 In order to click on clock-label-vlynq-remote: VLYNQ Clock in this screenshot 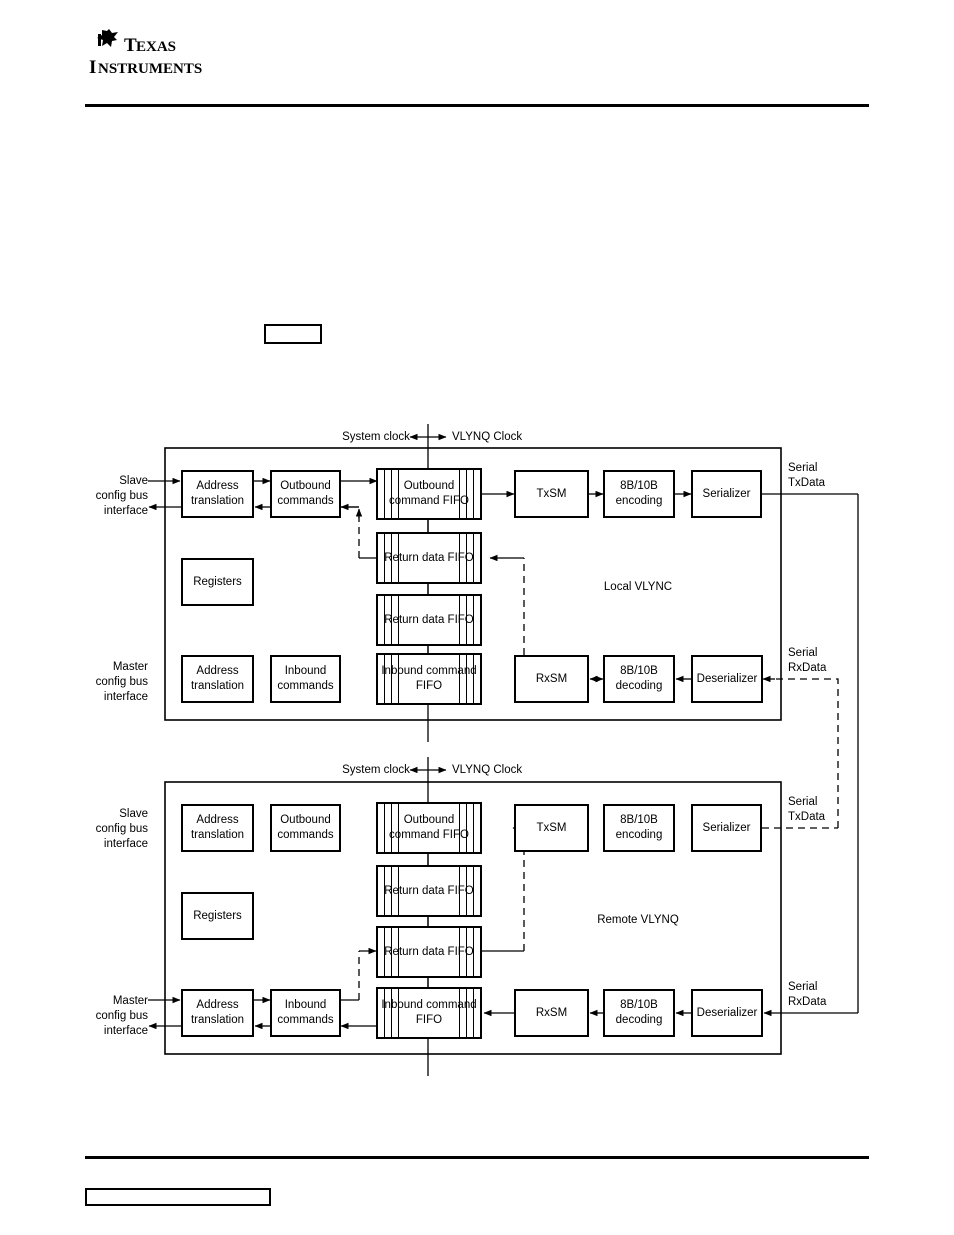, I will do `click(487, 770)`.